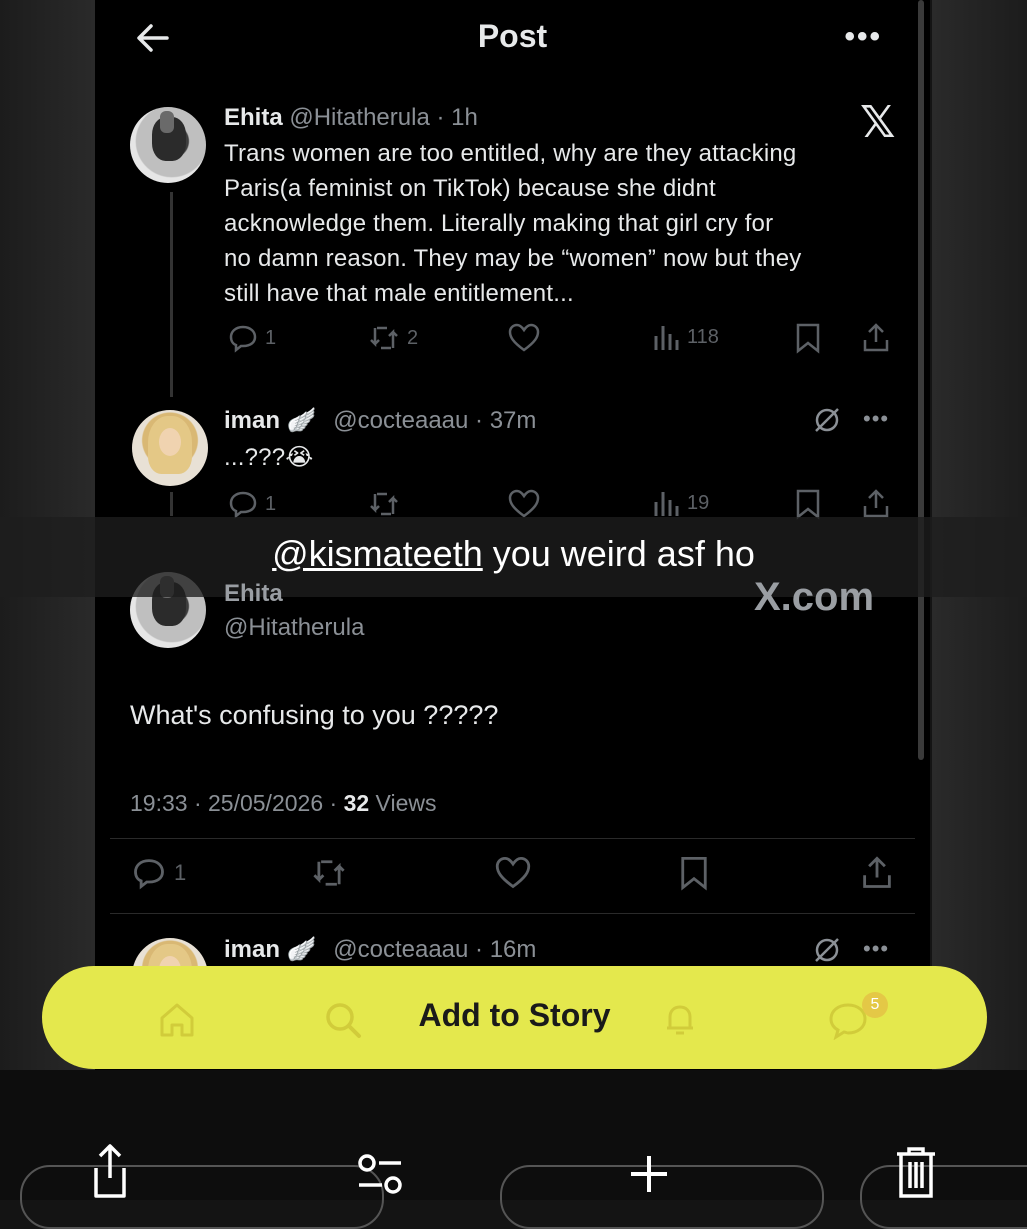 This screenshot has height=1229, width=1027. I want to click on bell-icon, so click(680, 1020).